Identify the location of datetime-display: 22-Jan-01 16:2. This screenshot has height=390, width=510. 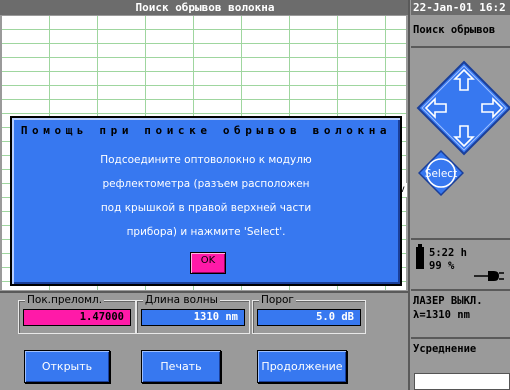
(460, 7).